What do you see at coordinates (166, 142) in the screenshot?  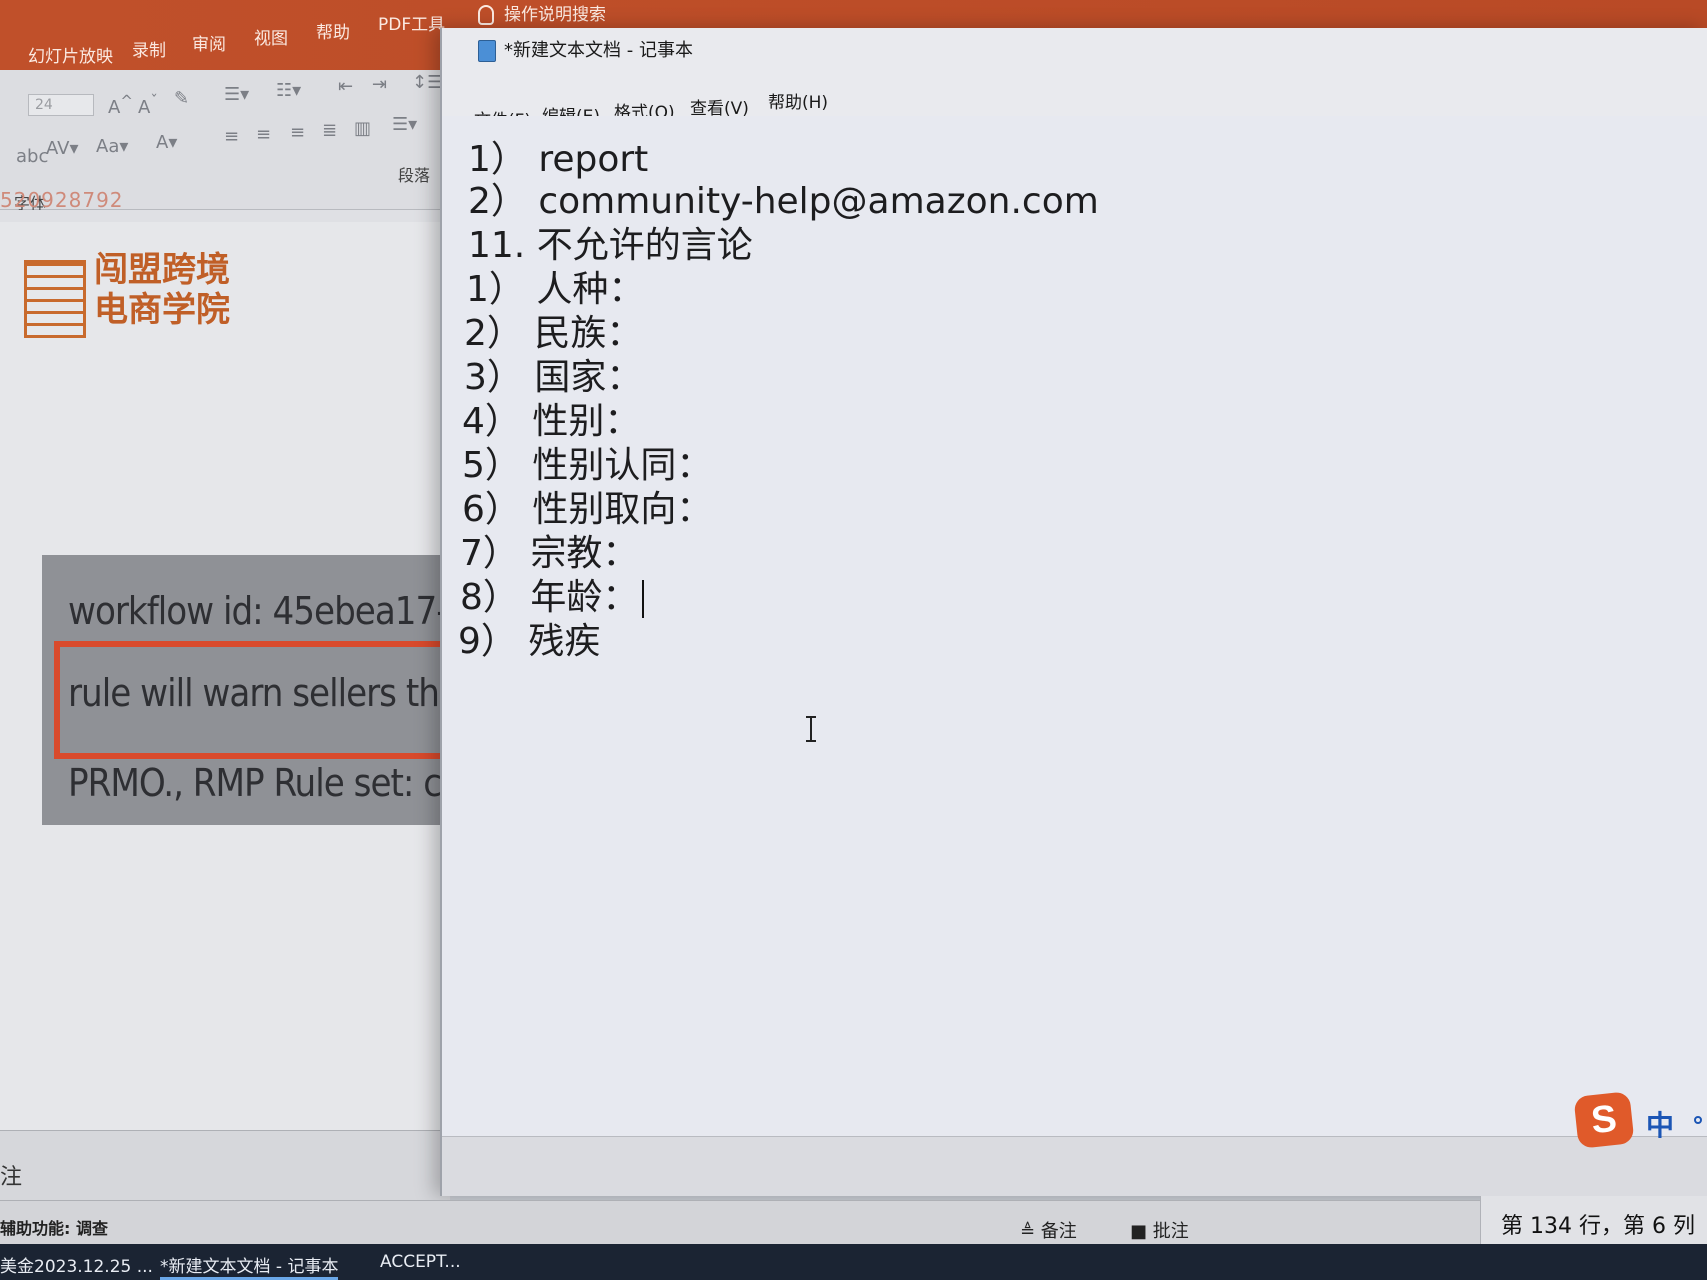 I see `font-color-icon: A▾` at bounding box center [166, 142].